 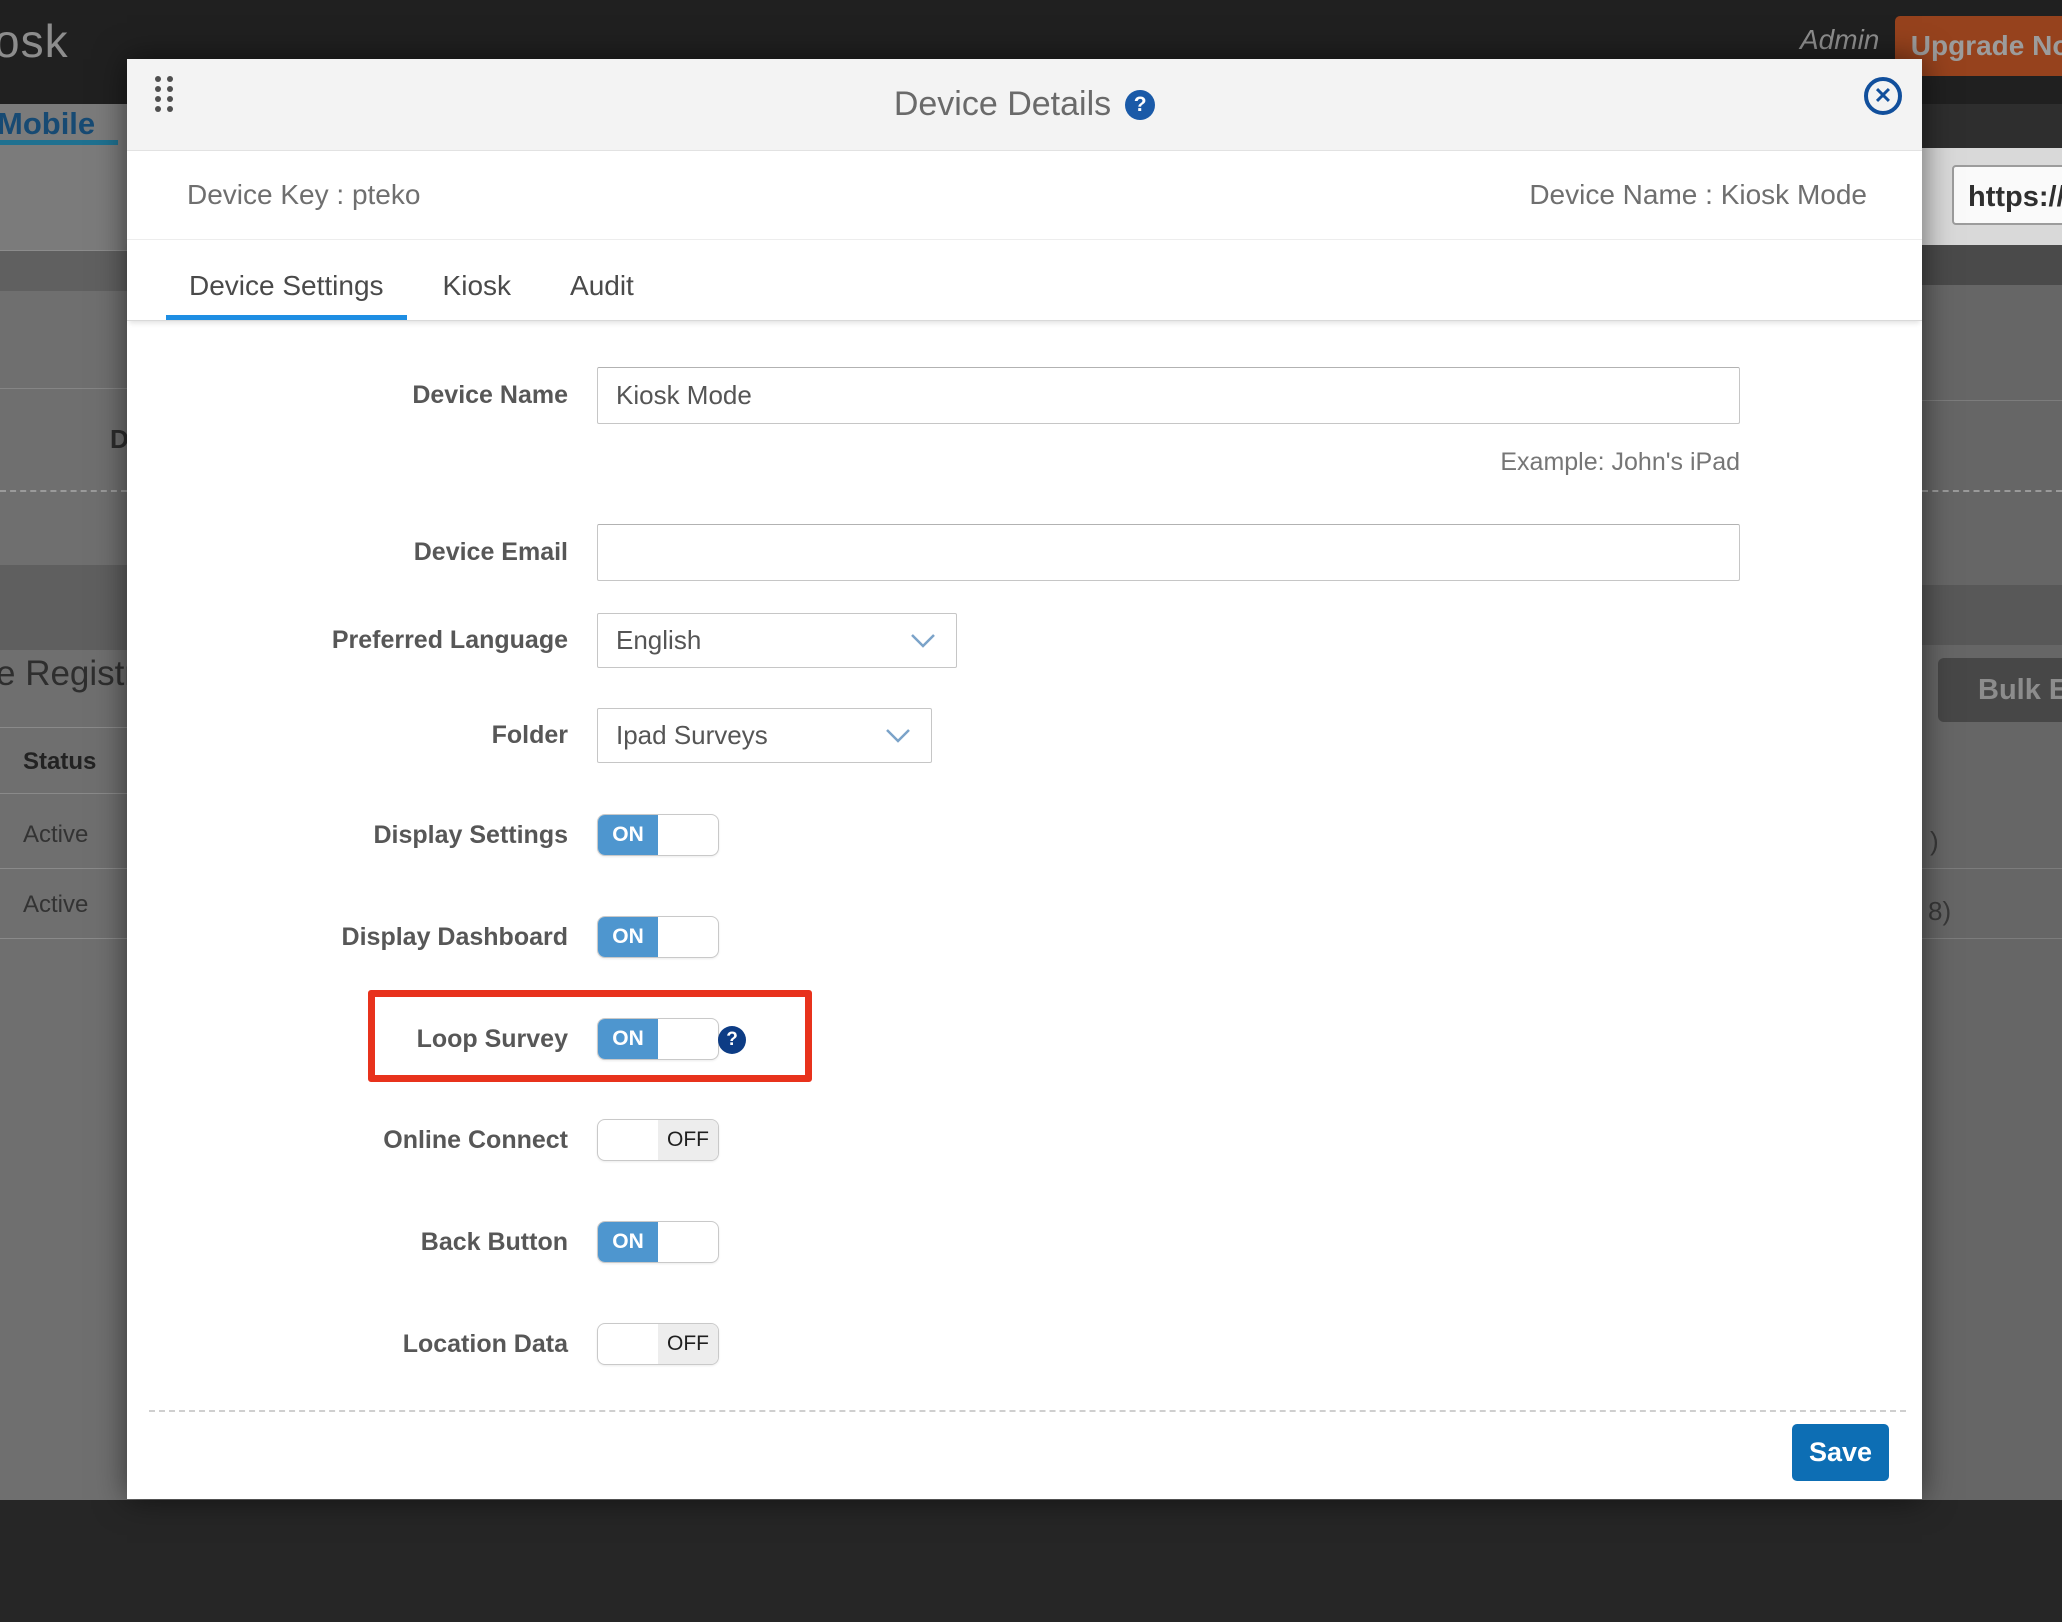 I want to click on url-input: https://, so click(x=2007, y=195).